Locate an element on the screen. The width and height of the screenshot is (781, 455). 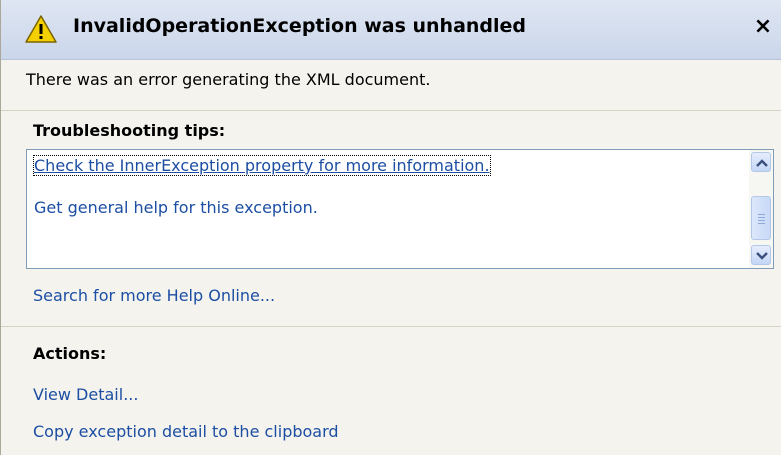
dialog-title: InvalidOperationException was unhandled is located at coordinates (300, 26).